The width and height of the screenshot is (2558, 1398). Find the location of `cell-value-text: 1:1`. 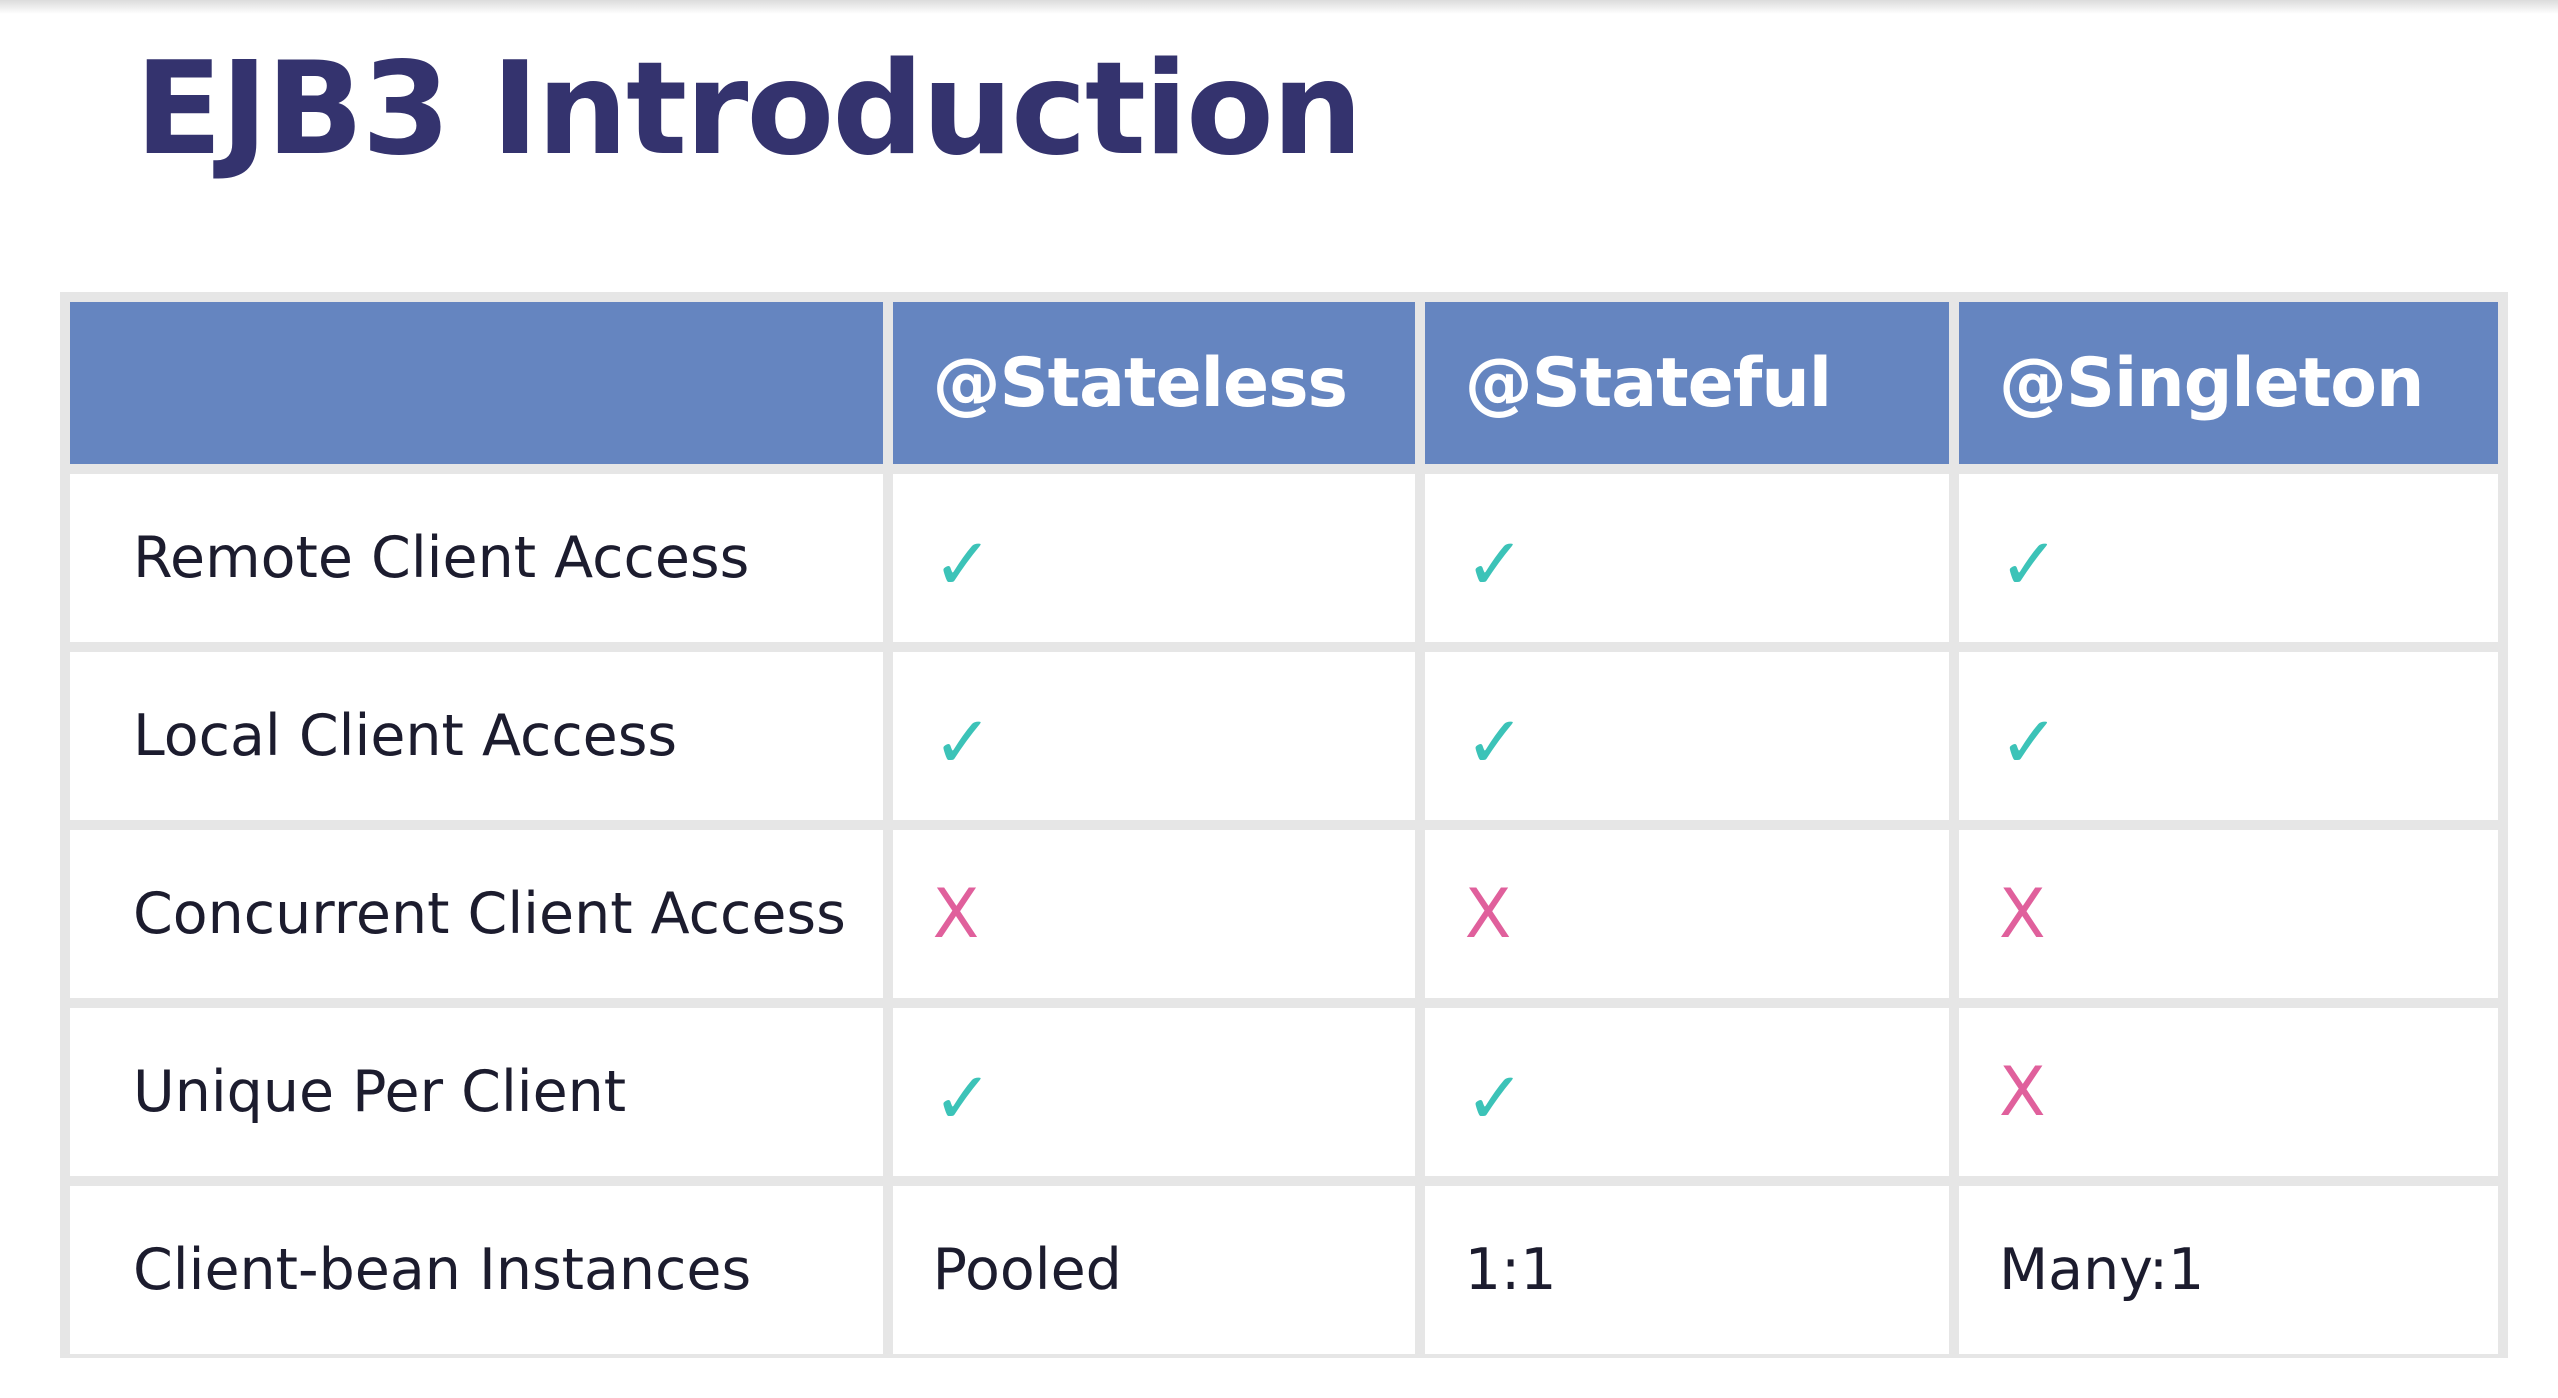

cell-value-text: 1:1 is located at coordinates (1510, 1270).